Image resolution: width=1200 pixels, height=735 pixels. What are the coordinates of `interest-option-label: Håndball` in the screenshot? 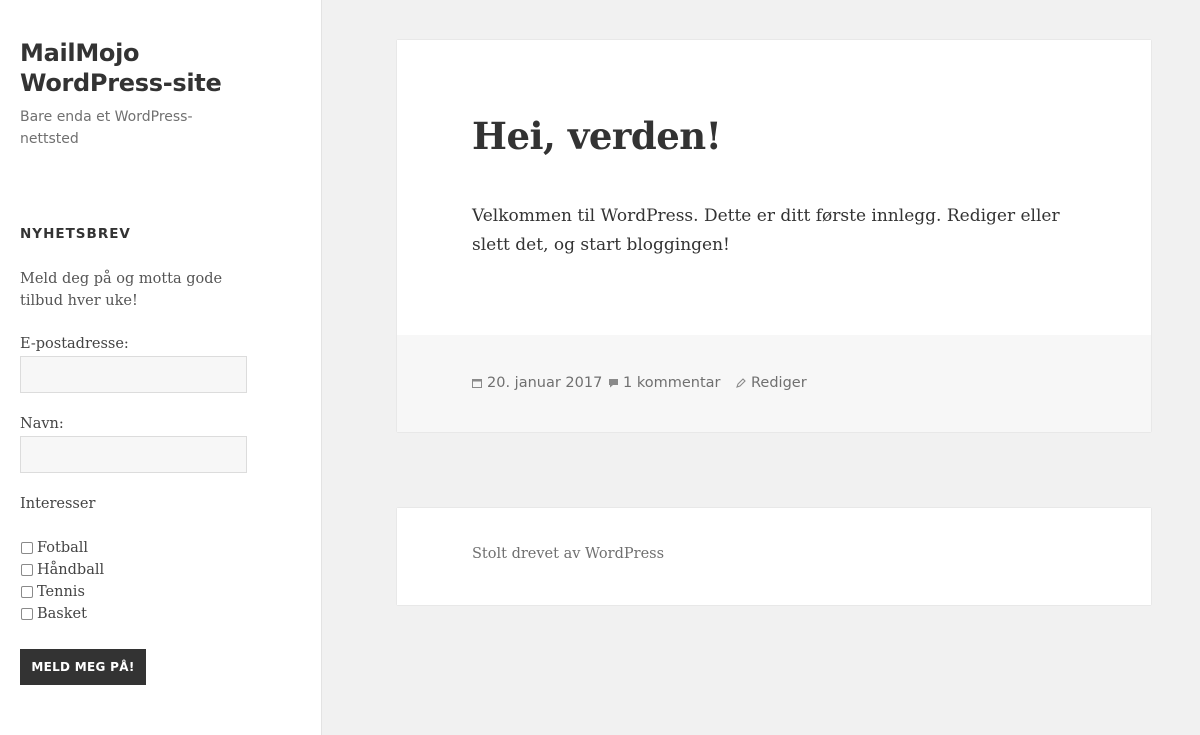 It's located at (71, 570).